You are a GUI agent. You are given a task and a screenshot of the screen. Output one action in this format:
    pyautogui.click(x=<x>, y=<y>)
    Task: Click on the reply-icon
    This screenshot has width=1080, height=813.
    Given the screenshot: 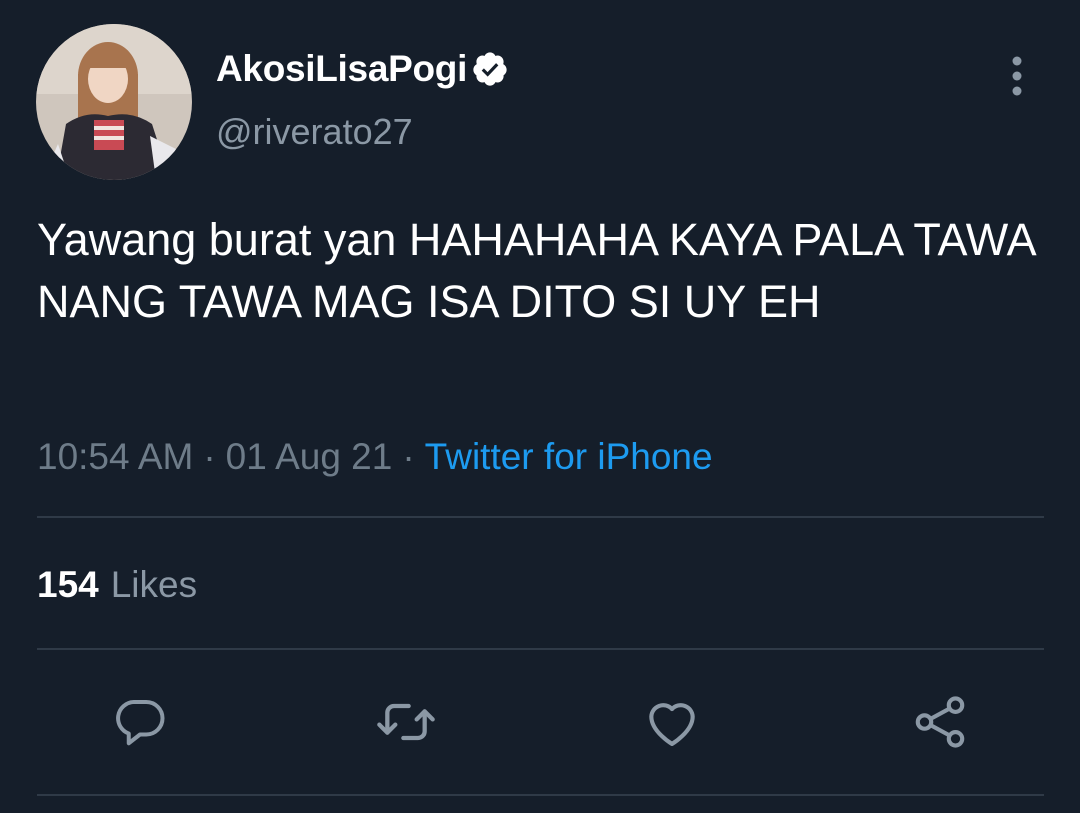 What is the action you would take?
    pyautogui.click(x=140, y=723)
    